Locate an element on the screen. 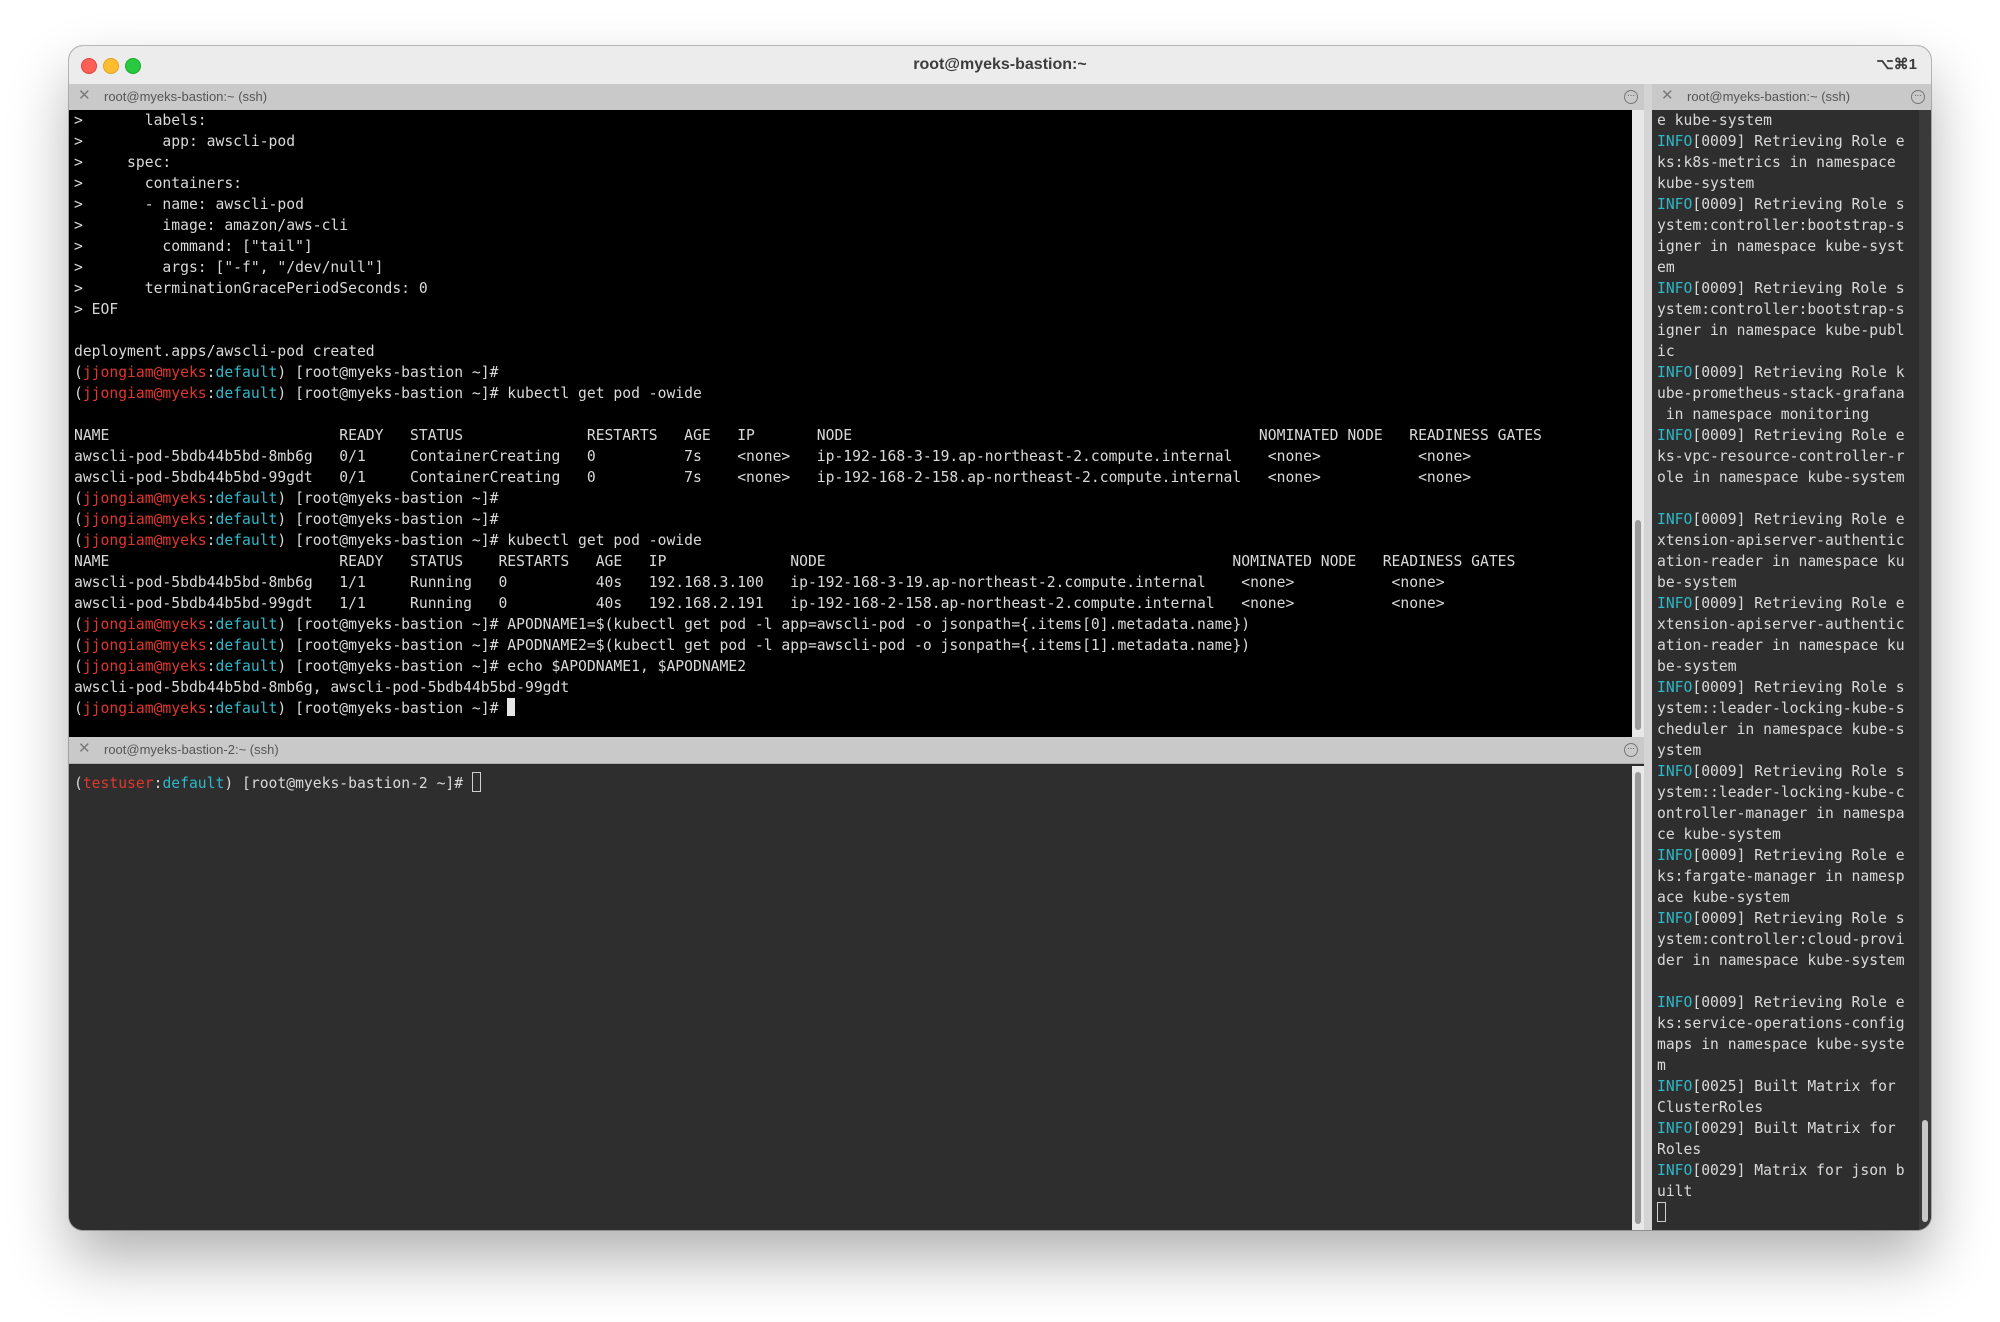 Image resolution: width=2000 pixels, height=1322 pixels. terminal-line: > image: amazon/aws-cli is located at coordinates (853, 225).